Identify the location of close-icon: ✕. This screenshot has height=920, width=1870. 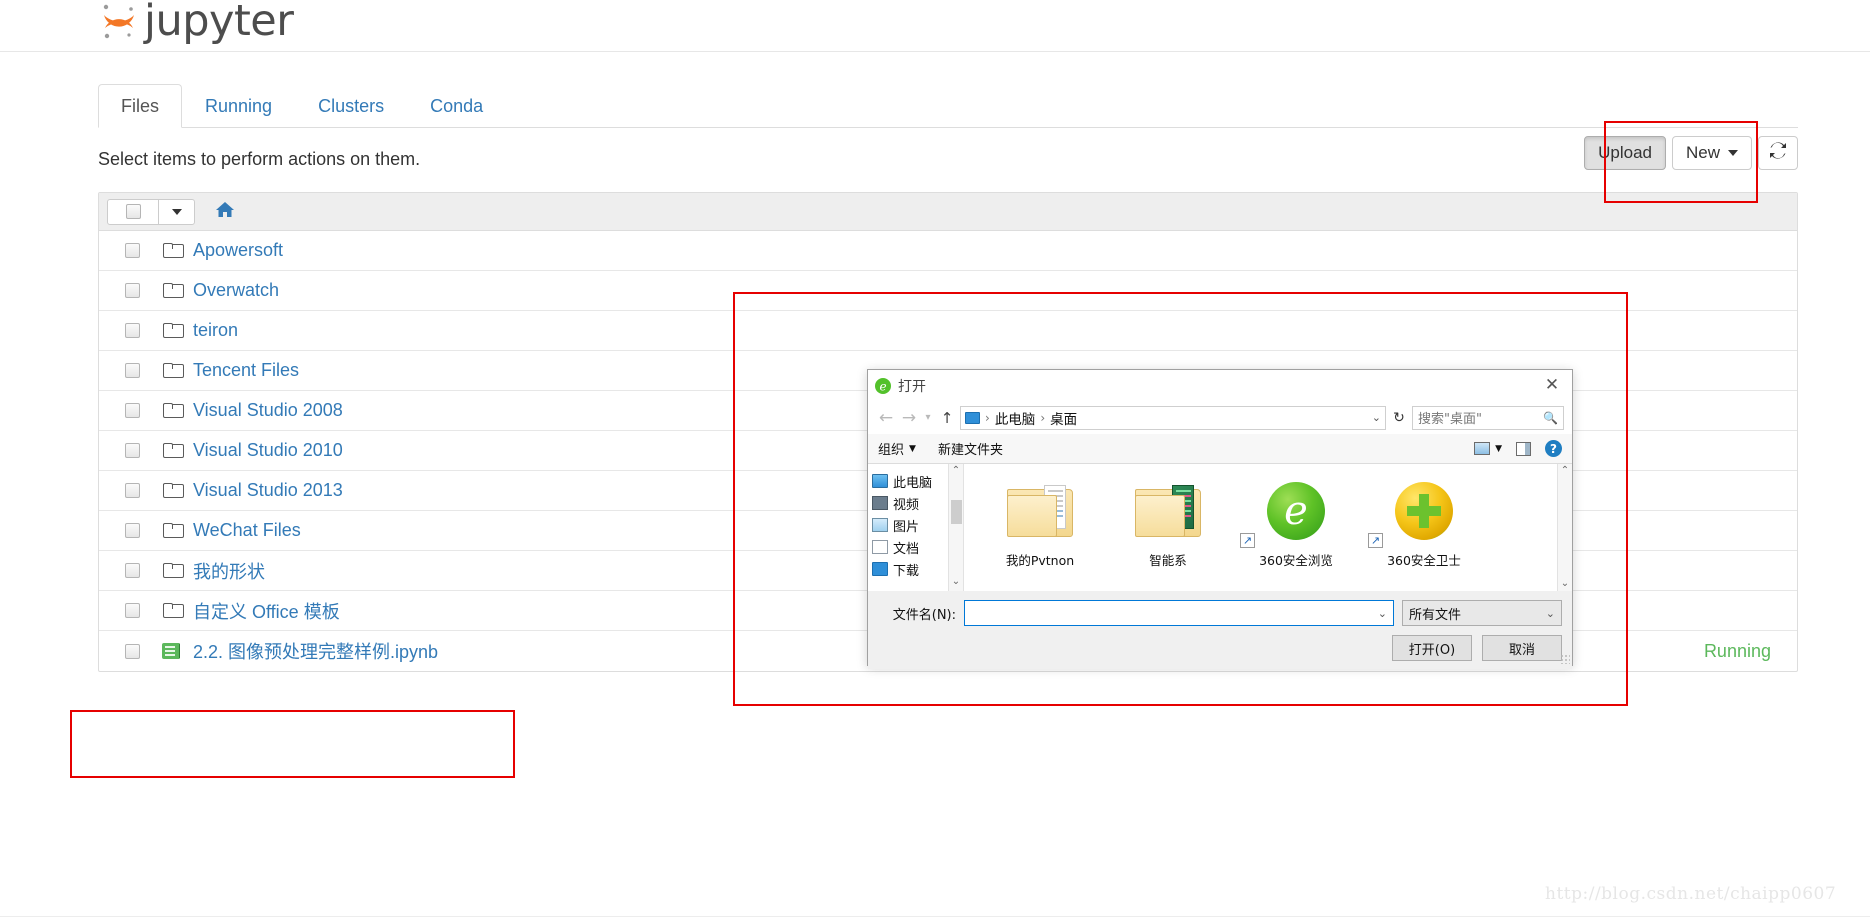
(1552, 385).